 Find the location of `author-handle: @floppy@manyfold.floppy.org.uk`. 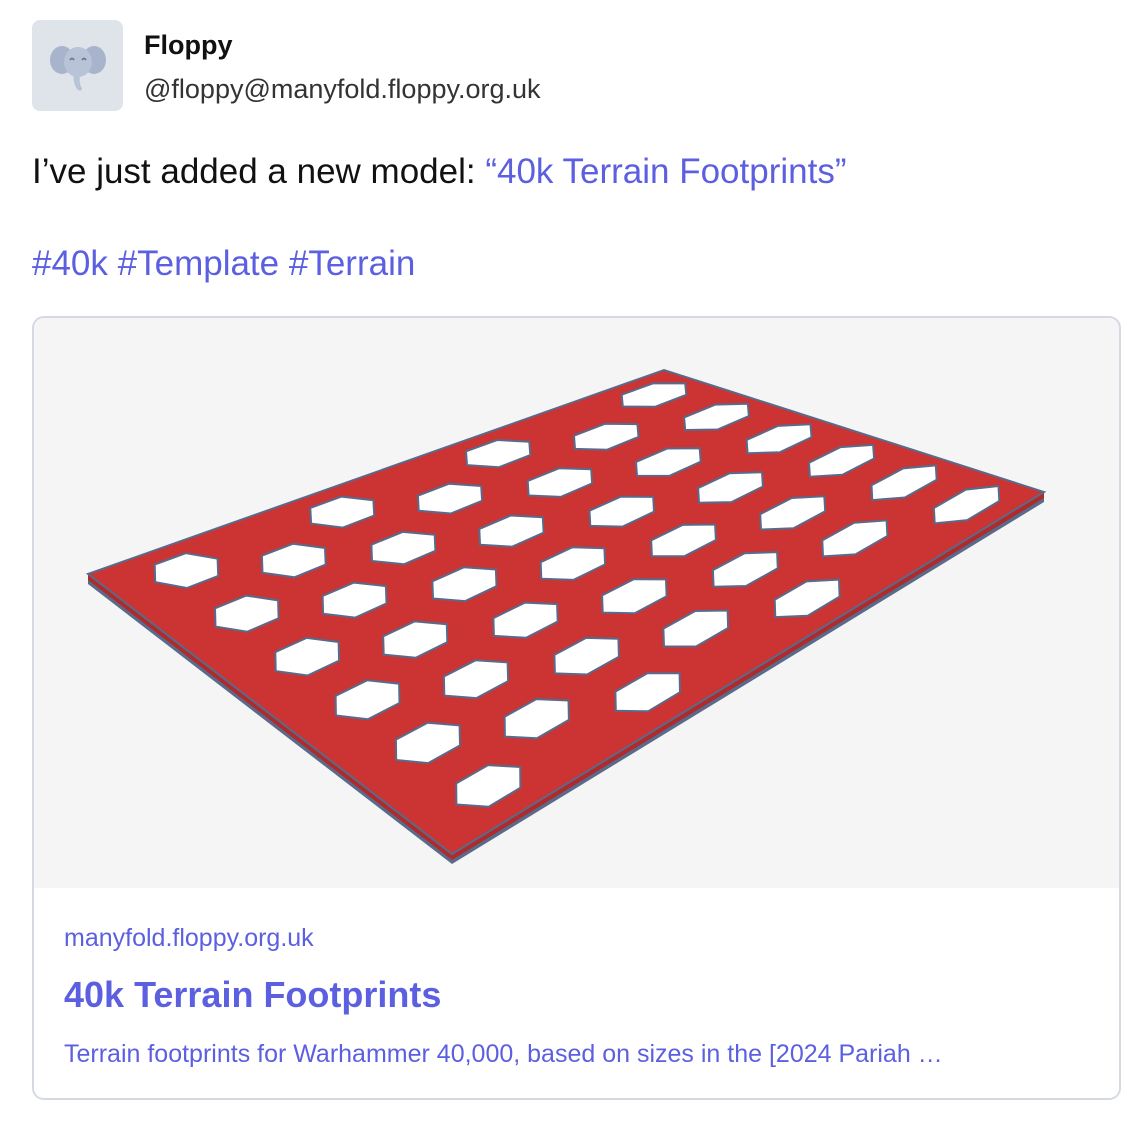

author-handle: @floppy@manyfold.floppy.org.uk is located at coordinates (342, 89).